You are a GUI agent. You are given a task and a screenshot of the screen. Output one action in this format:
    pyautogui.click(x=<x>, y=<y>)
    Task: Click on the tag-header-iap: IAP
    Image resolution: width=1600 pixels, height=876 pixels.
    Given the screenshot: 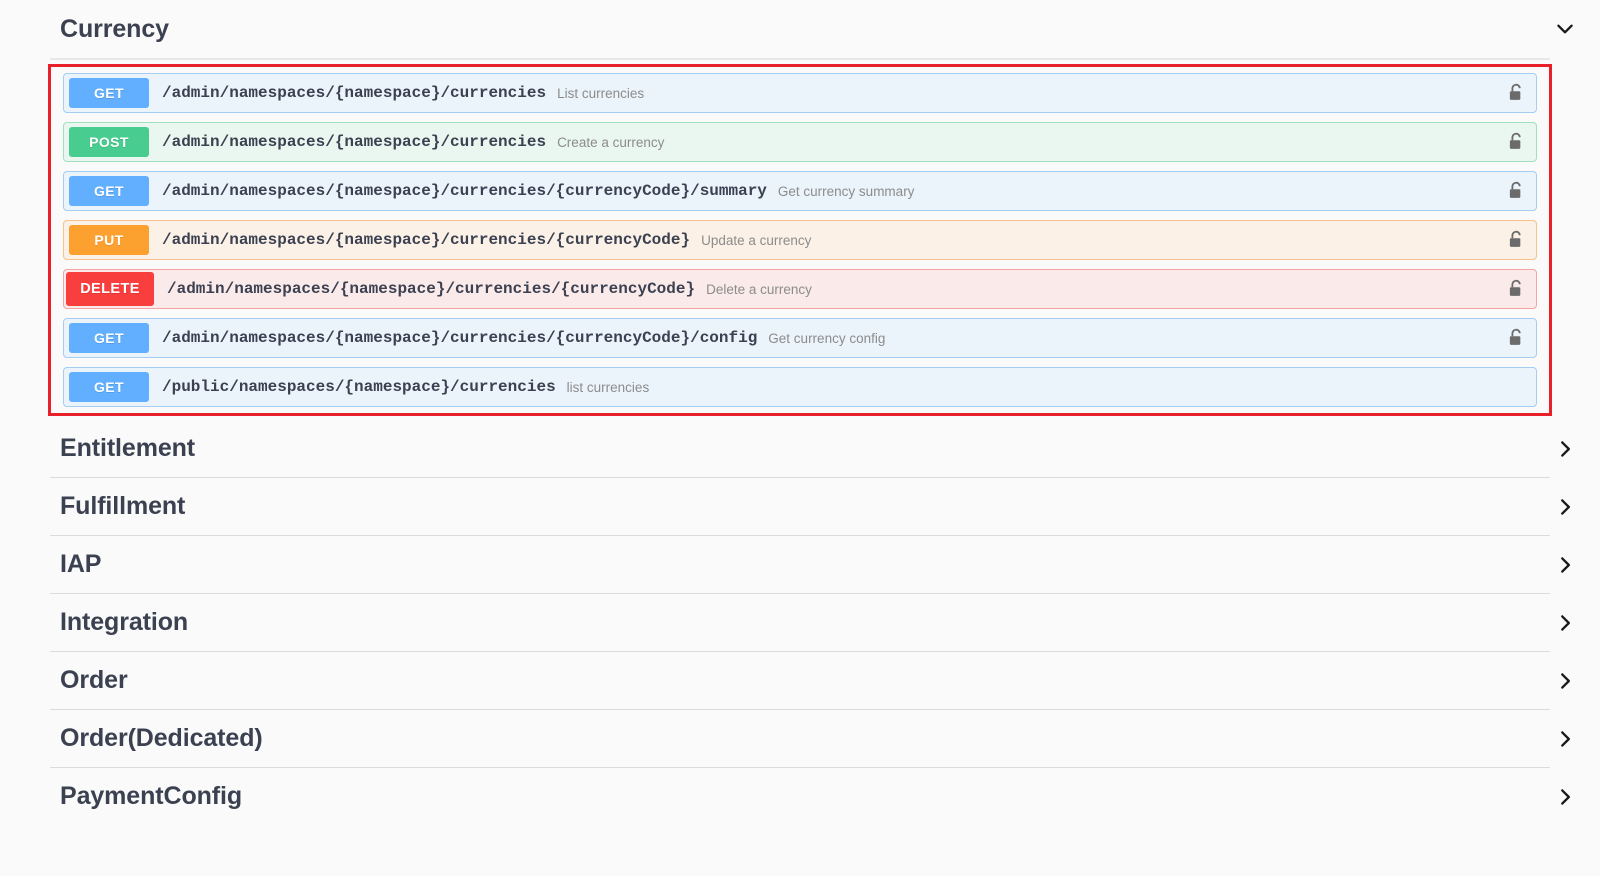 What is the action you would take?
    pyautogui.click(x=800, y=564)
    